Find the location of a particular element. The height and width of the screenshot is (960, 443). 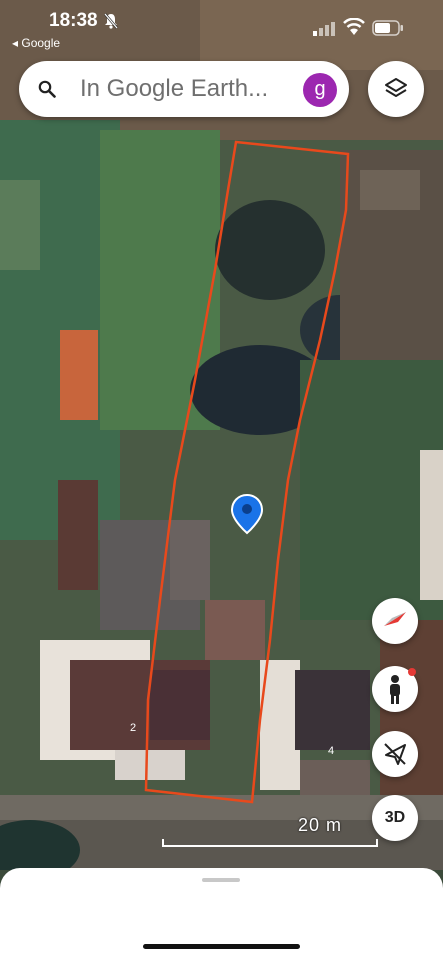

scale-label: 20 m is located at coordinates (319, 825).